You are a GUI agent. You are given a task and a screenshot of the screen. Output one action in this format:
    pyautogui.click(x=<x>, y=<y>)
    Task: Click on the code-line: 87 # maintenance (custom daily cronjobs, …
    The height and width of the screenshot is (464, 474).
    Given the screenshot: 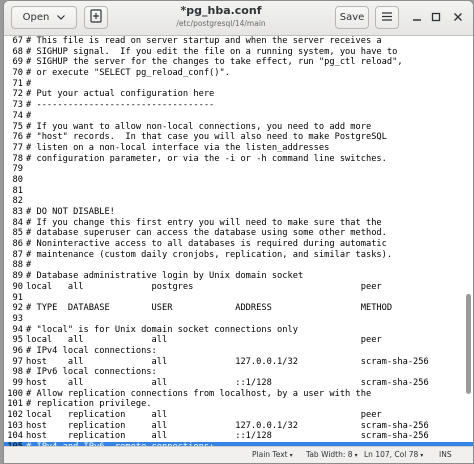 What is the action you would take?
    pyautogui.click(x=238, y=255)
    